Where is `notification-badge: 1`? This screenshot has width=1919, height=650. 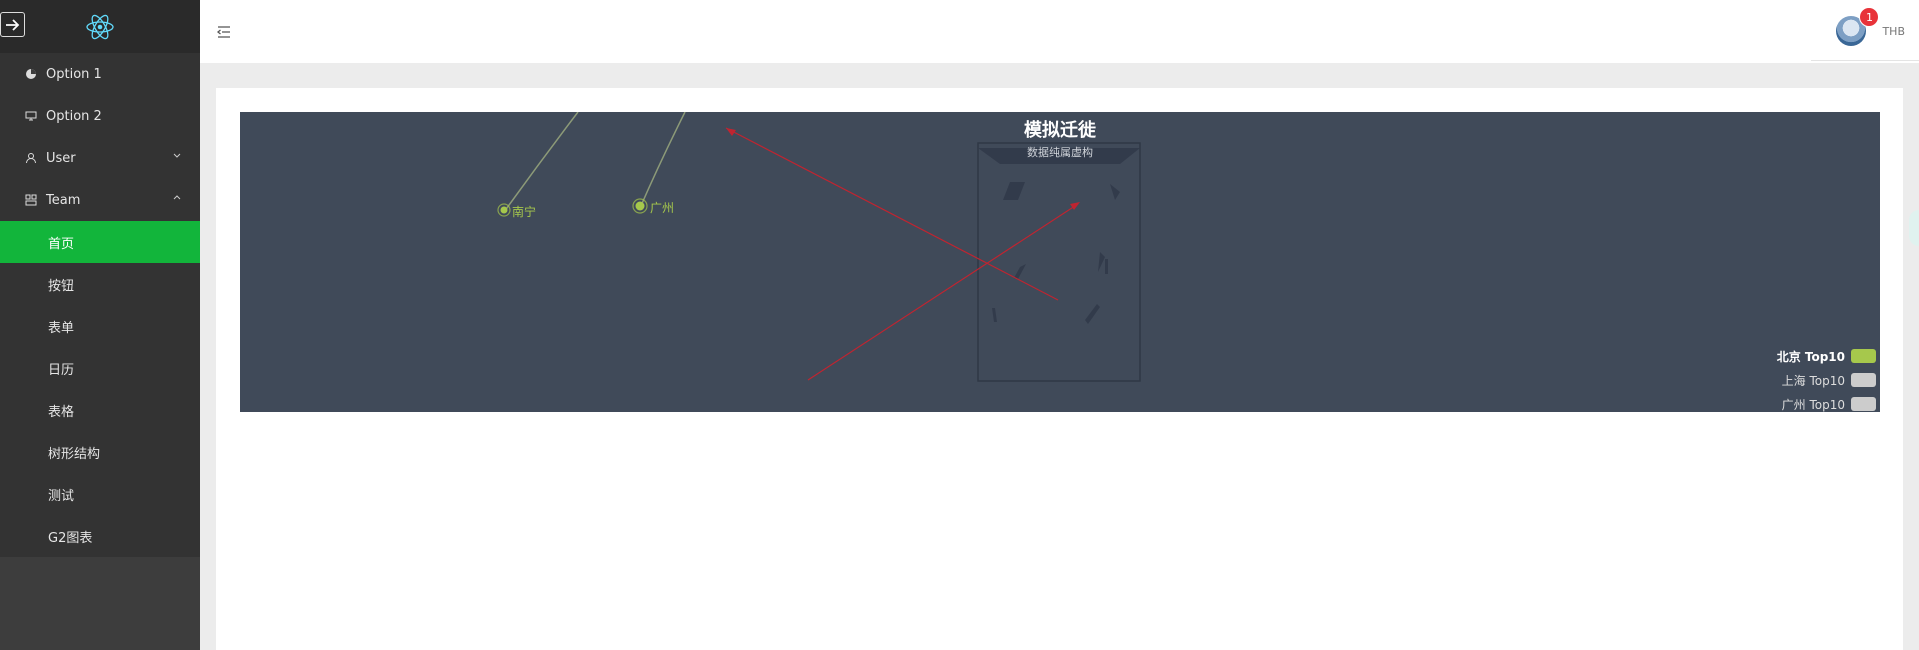 notification-badge: 1 is located at coordinates (1869, 17).